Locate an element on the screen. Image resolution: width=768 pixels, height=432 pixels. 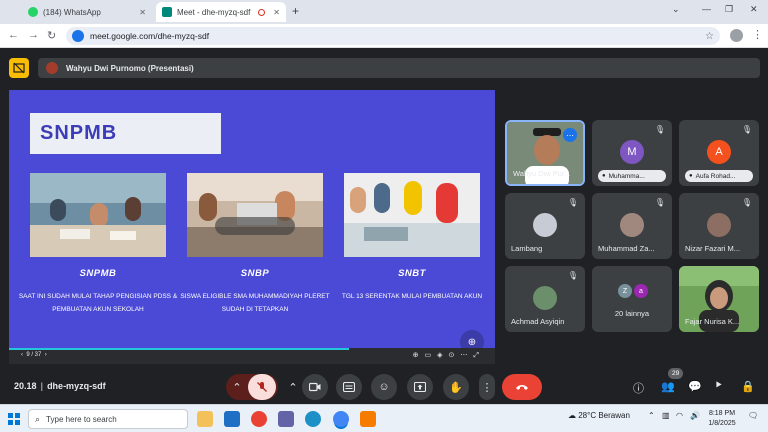
people-icon: 👥 is located at coordinates (668, 386).